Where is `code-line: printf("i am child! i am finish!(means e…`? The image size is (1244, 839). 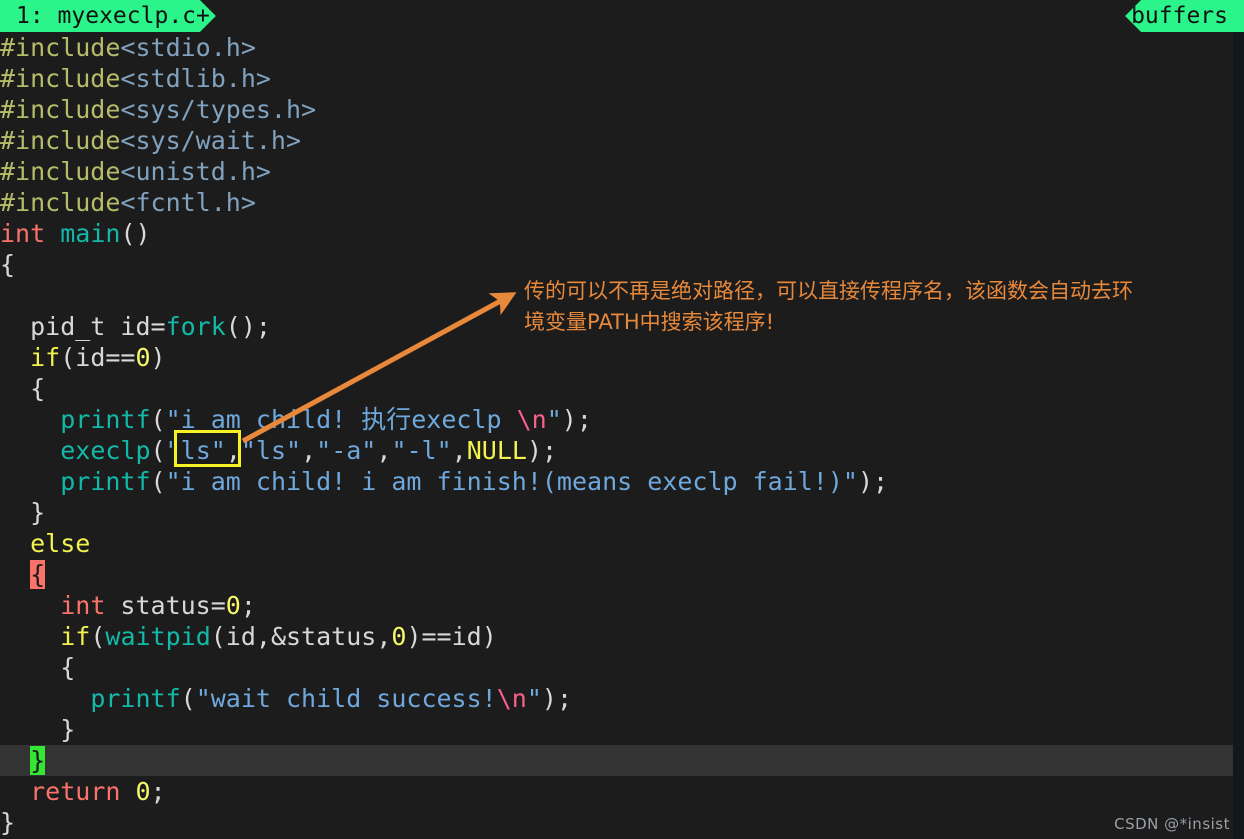 code-line: printf("i am child! i am finish!(means e… is located at coordinates (622, 481).